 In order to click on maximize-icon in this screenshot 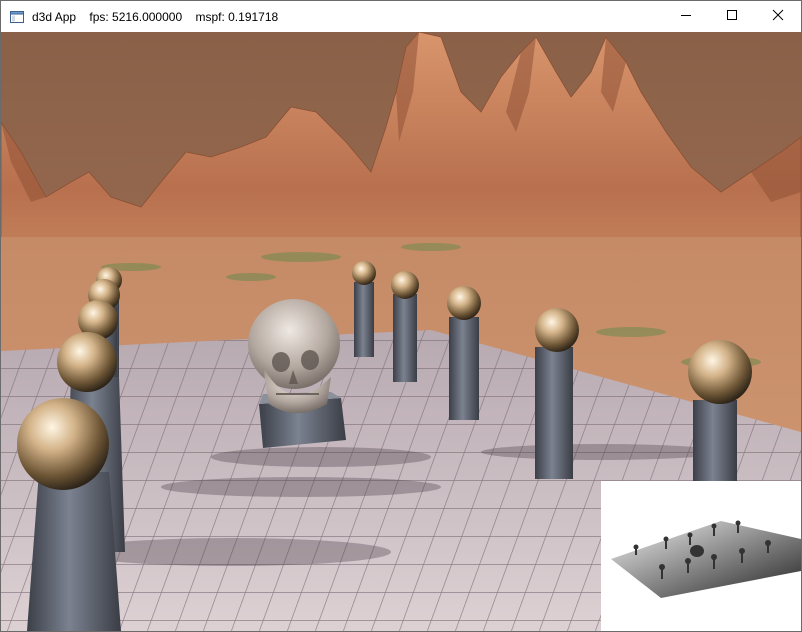, I will do `click(732, 17)`.